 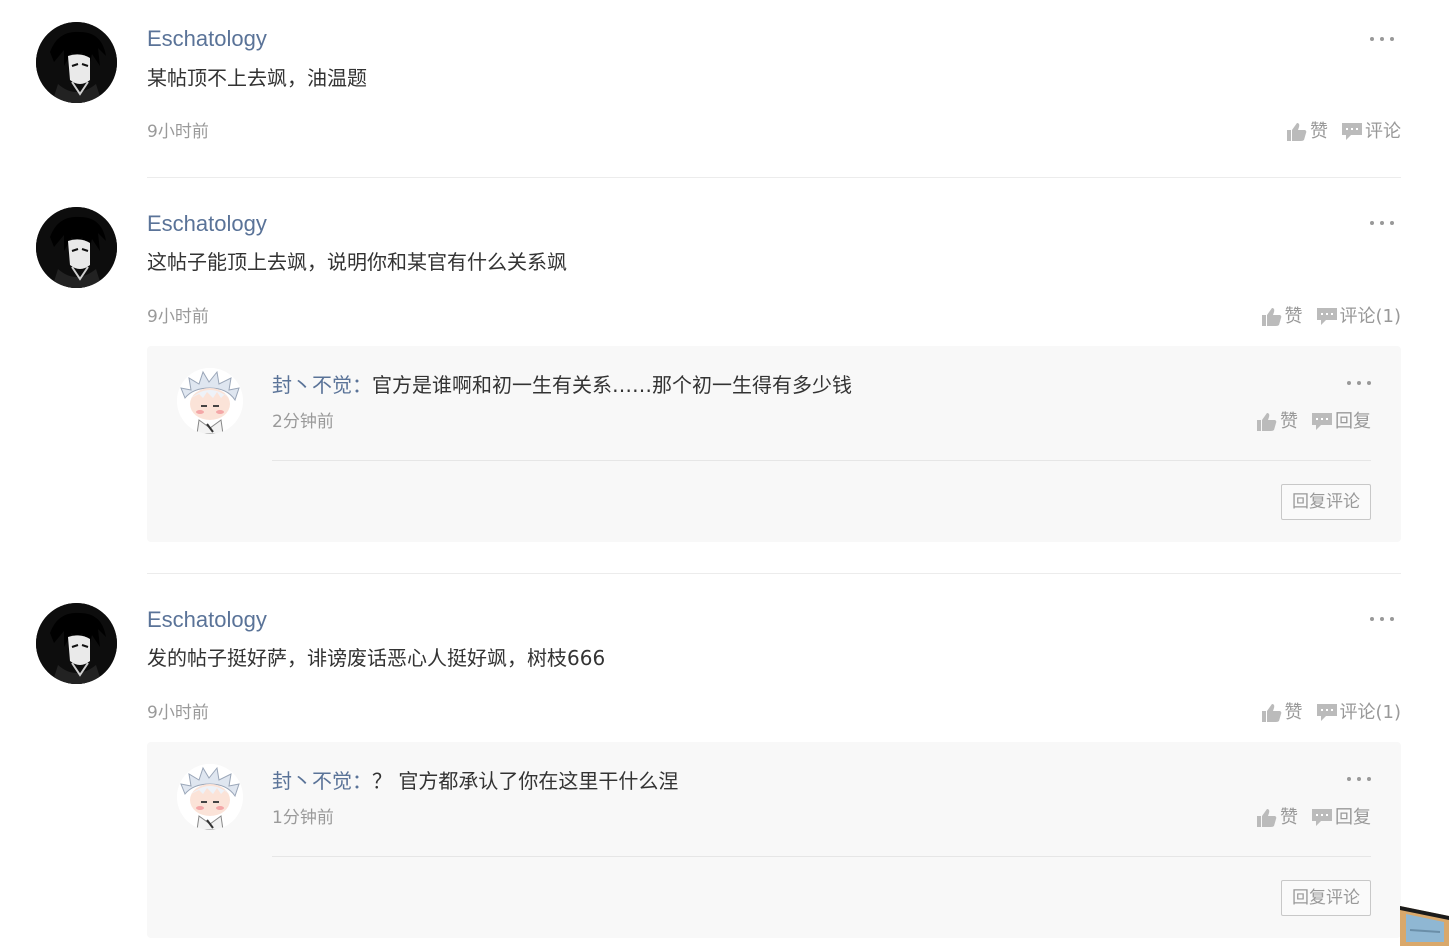 I want to click on reply-time: 2分钟前, so click(x=303, y=422).